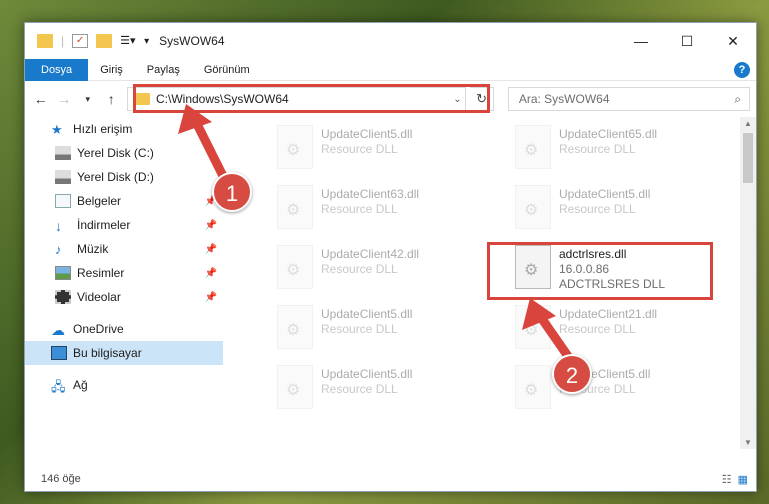 This screenshot has height=504, width=769. I want to click on music-icon: ♪, so click(58, 249).